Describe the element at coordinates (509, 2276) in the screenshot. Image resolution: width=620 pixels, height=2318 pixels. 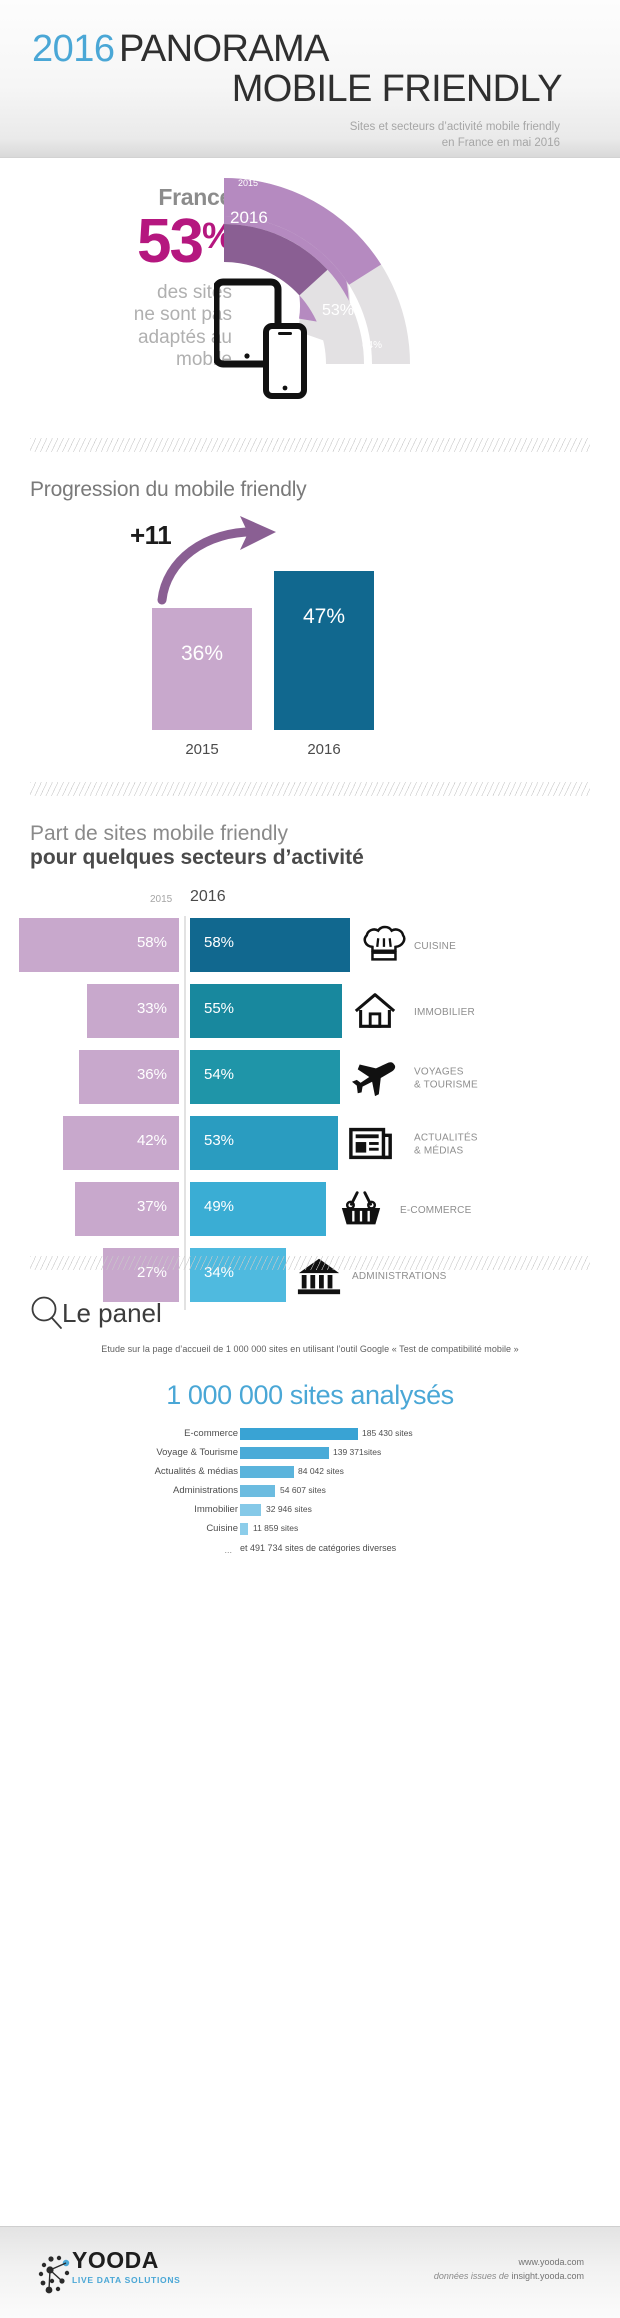
I see `footer-source: données issues de insight.yooda.com` at that location.